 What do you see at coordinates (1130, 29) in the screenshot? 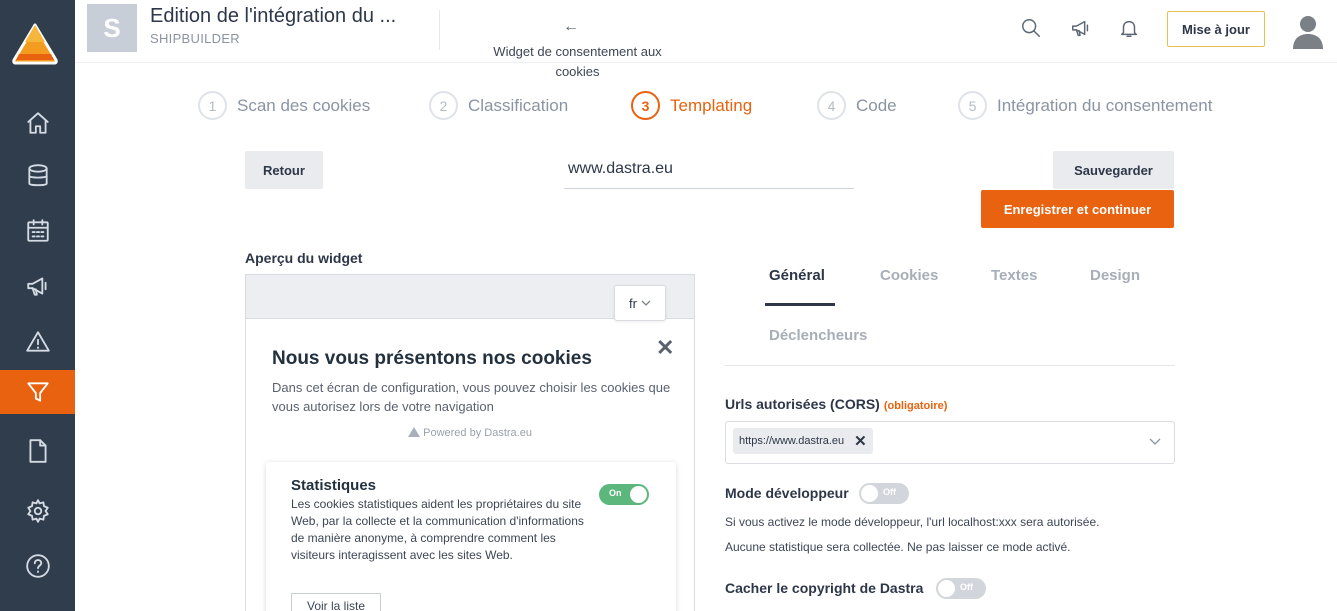
I see `bell-icon` at bounding box center [1130, 29].